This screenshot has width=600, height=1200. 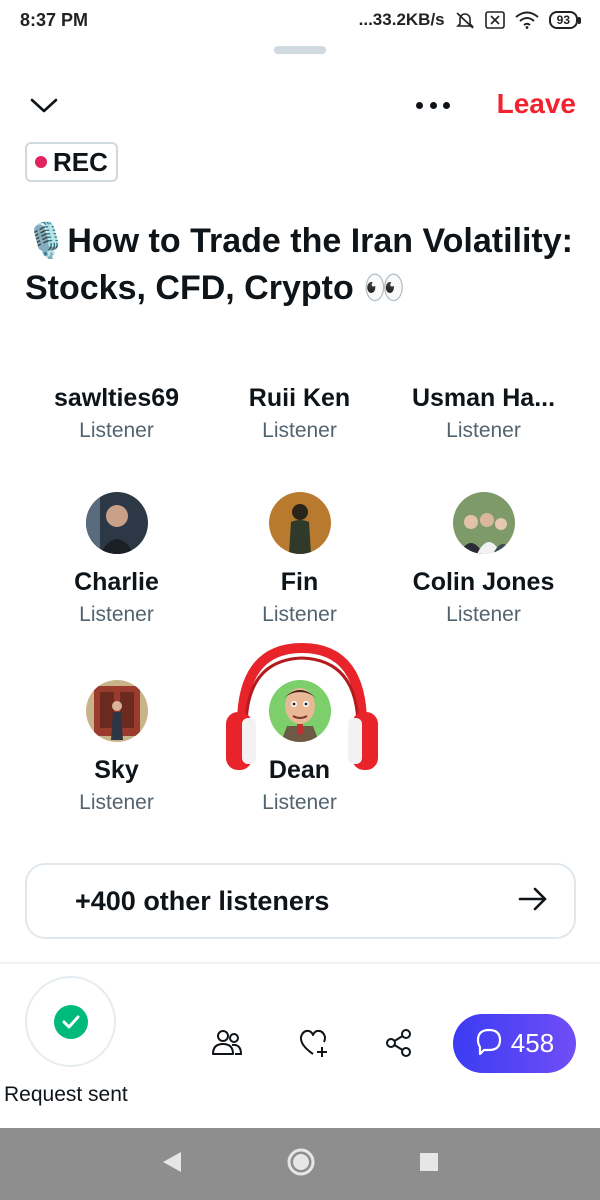 I want to click on system-nav-bar, so click(x=300, y=1164).